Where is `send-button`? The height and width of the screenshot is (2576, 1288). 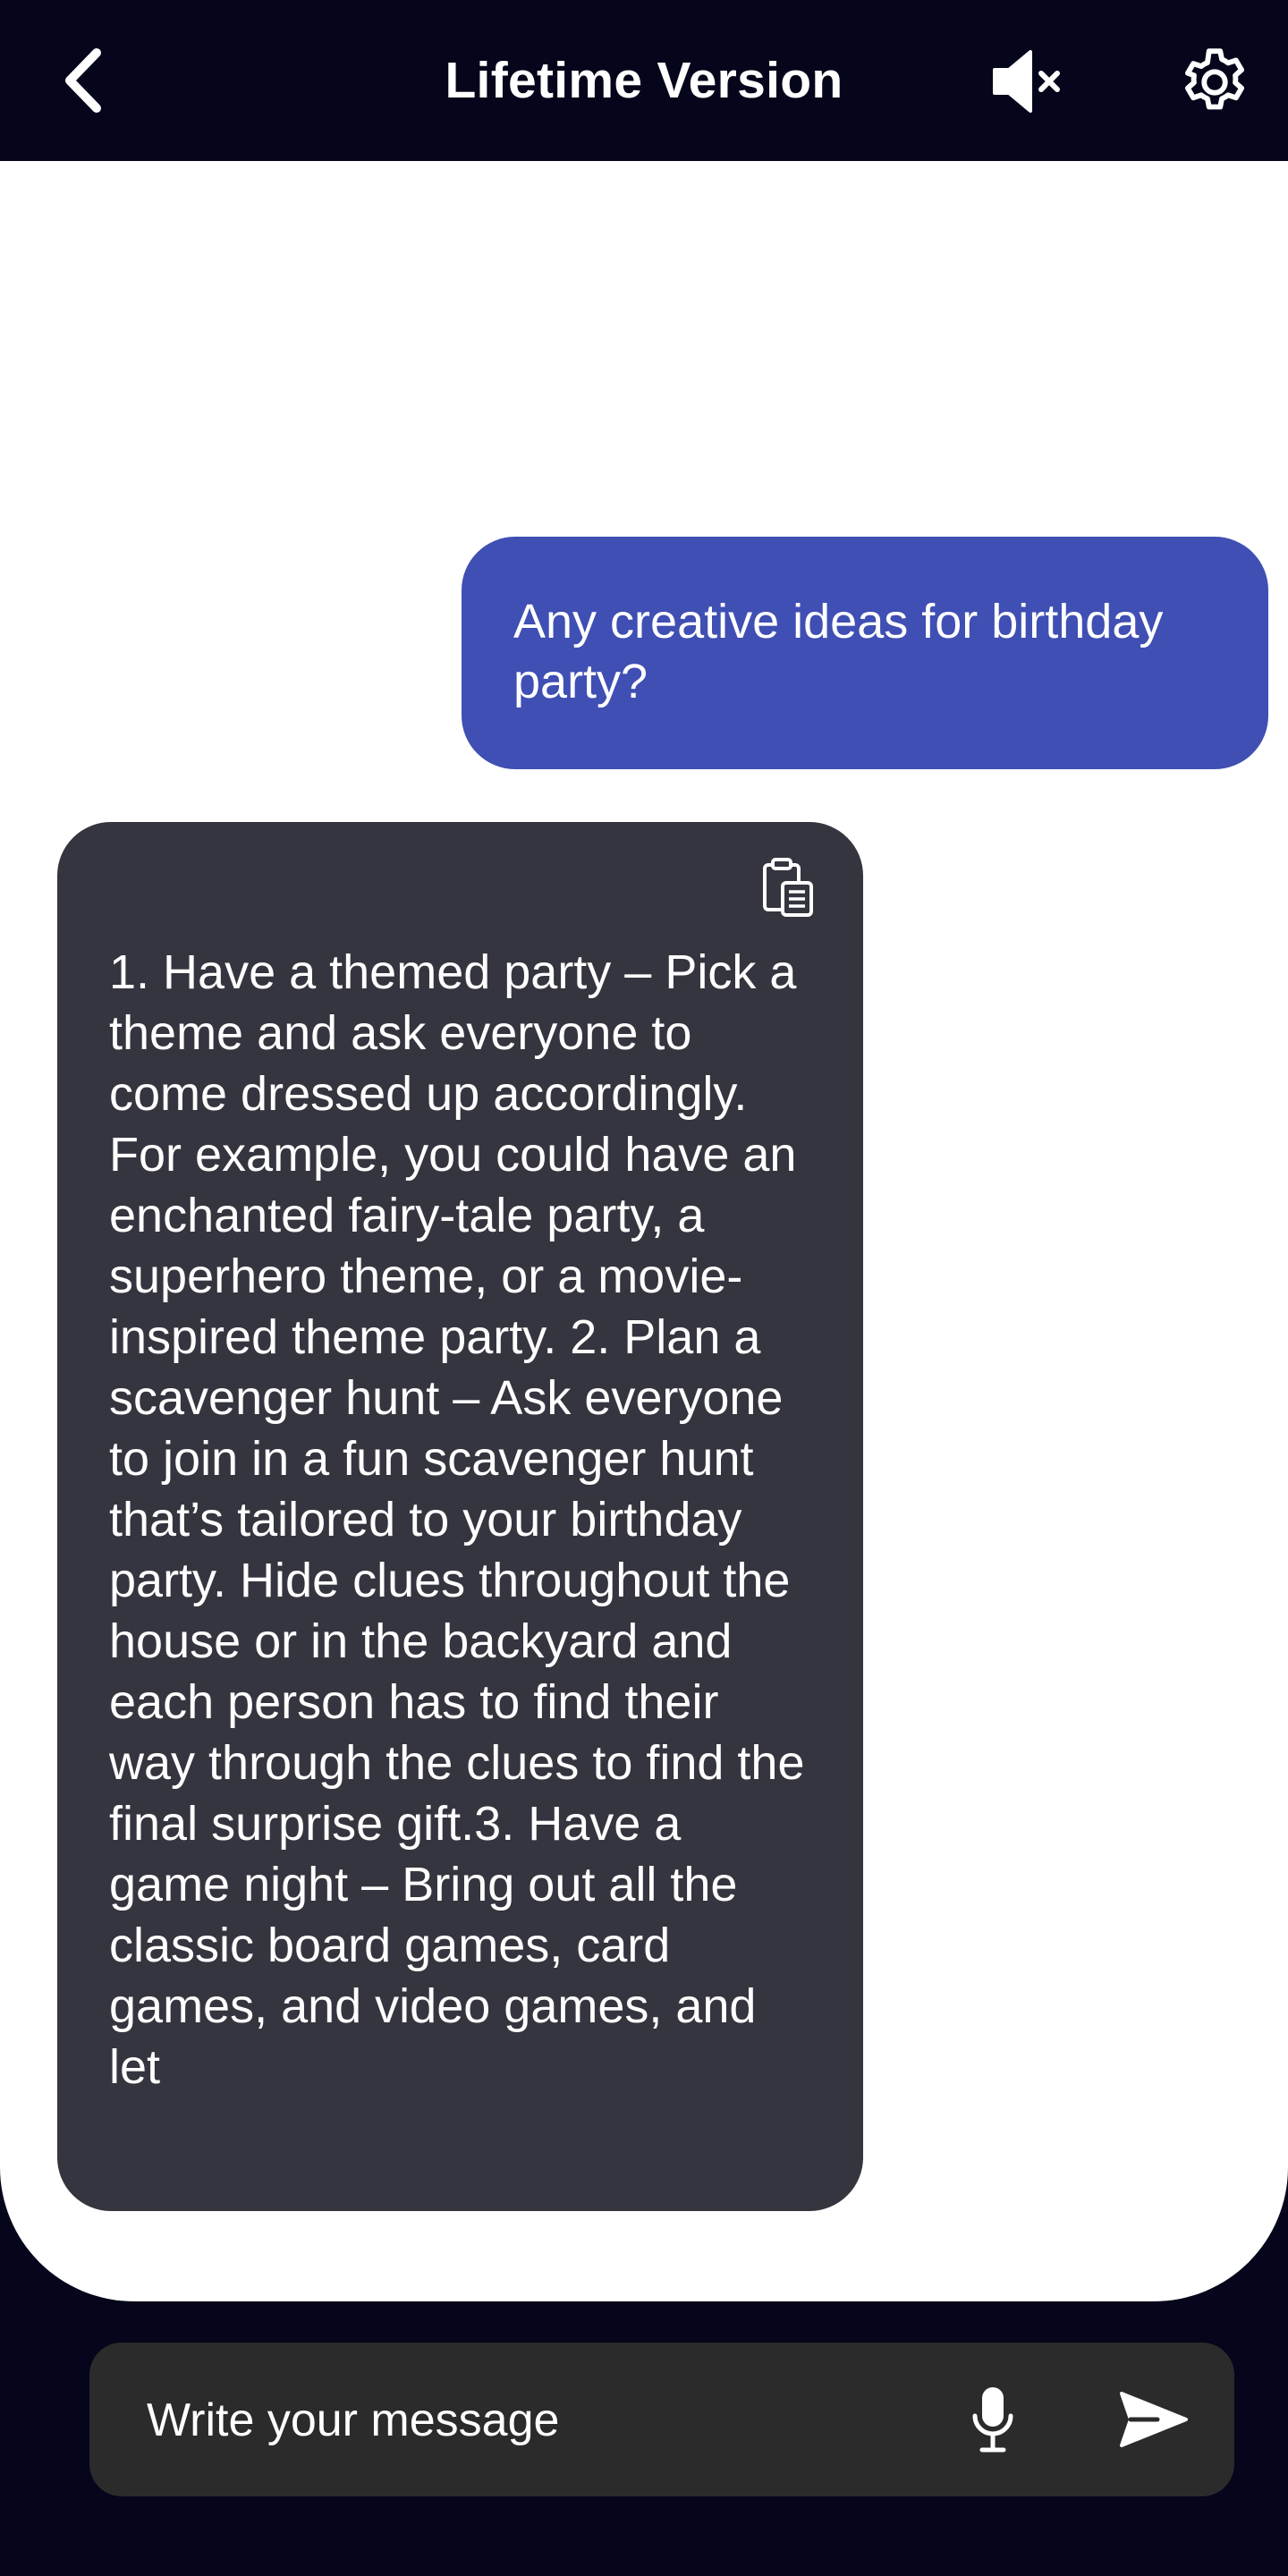 send-button is located at coordinates (1154, 2419).